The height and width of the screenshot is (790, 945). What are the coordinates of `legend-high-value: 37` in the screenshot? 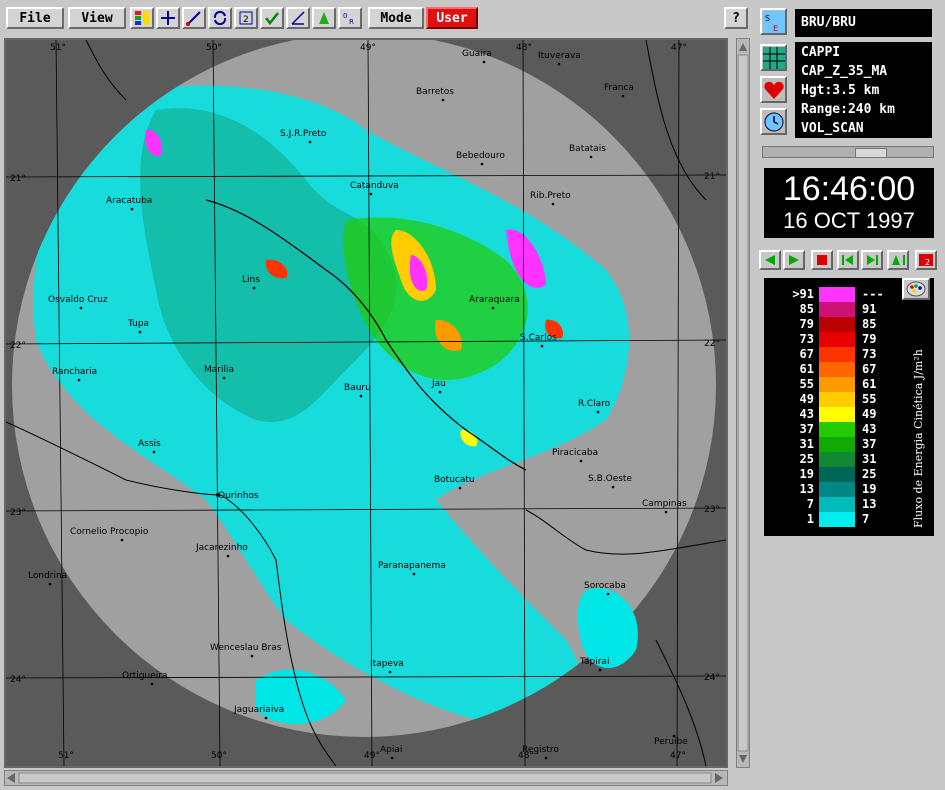 It's located at (869, 444).